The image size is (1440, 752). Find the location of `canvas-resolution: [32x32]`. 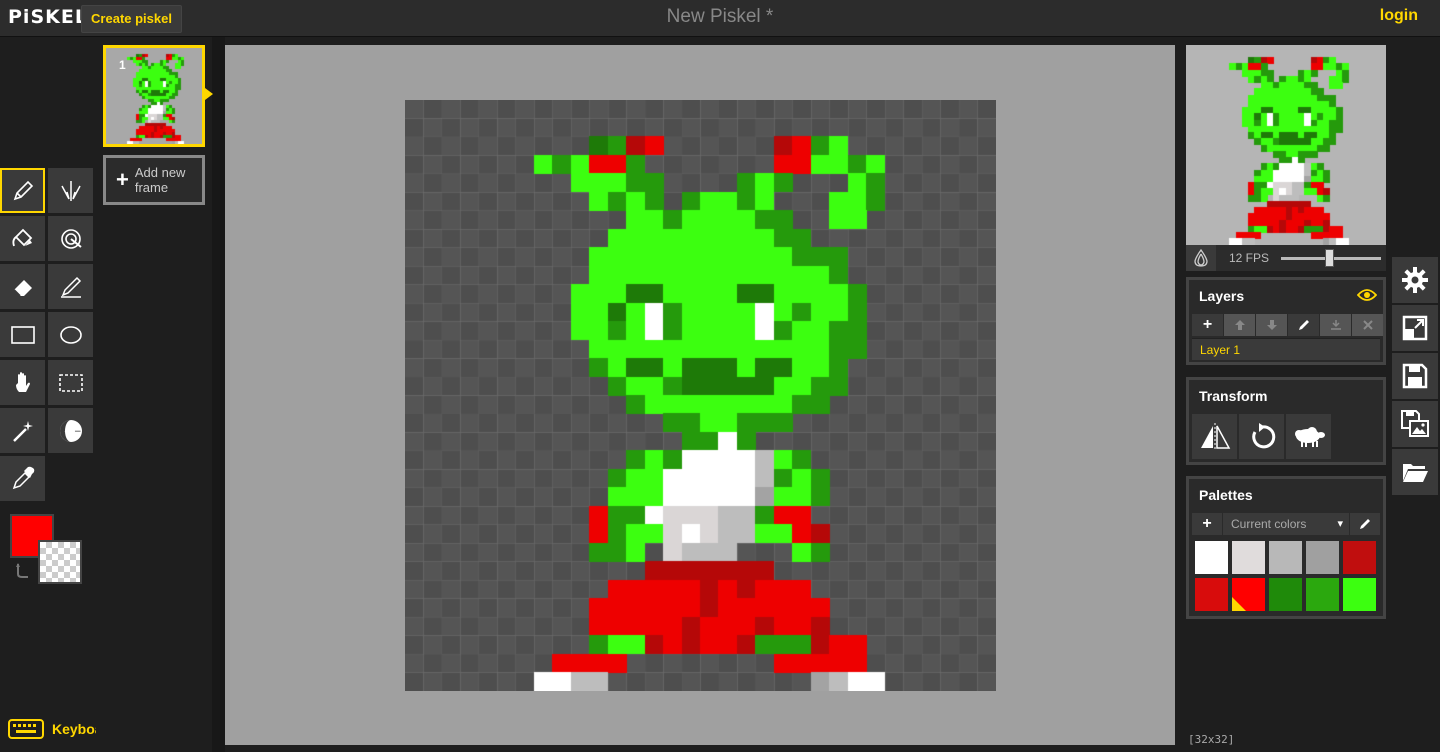

canvas-resolution: [32x32] is located at coordinates (1211, 739).